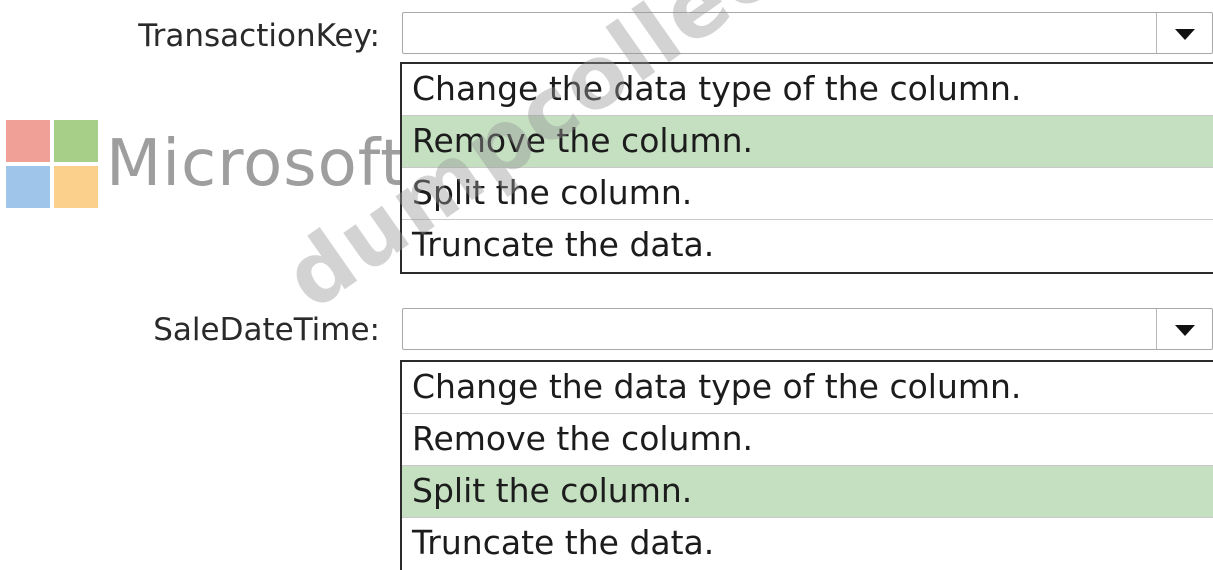 The image size is (1213, 570). Describe the element at coordinates (28, 187) in the screenshot. I see `logo-blue-square` at that location.